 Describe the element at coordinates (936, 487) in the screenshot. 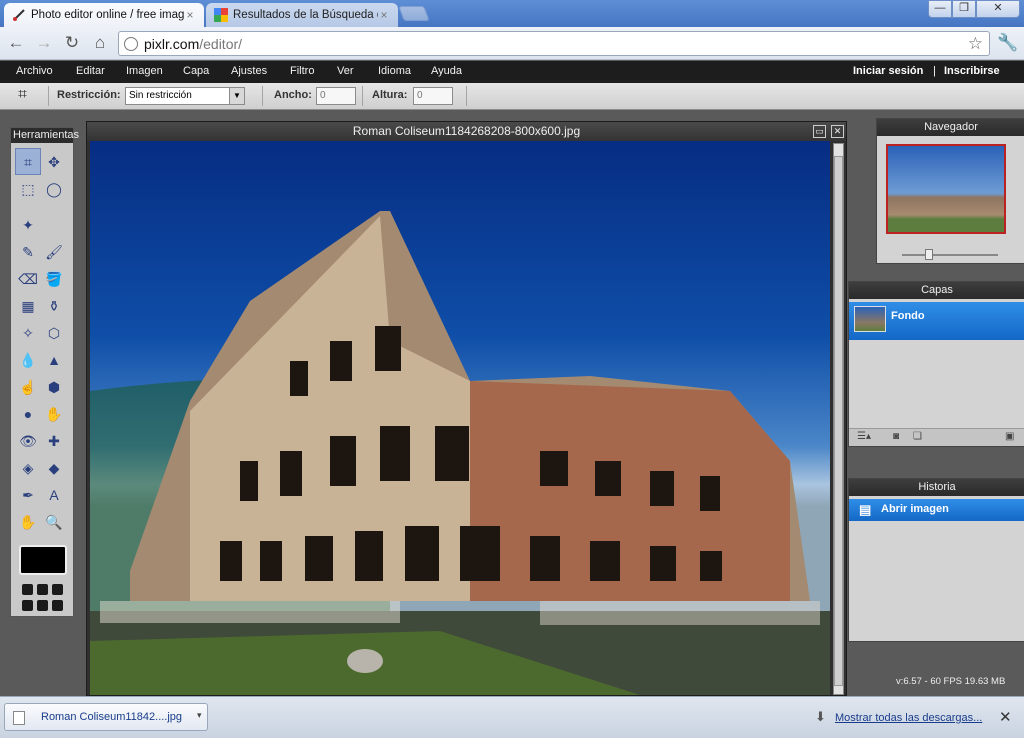

I see `history-title: Historia` at that location.